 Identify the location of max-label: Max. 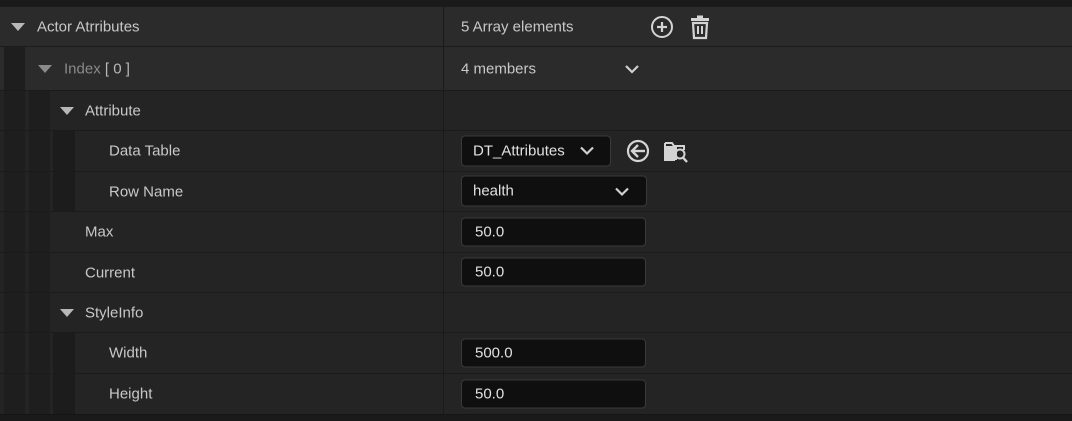
(99, 232).